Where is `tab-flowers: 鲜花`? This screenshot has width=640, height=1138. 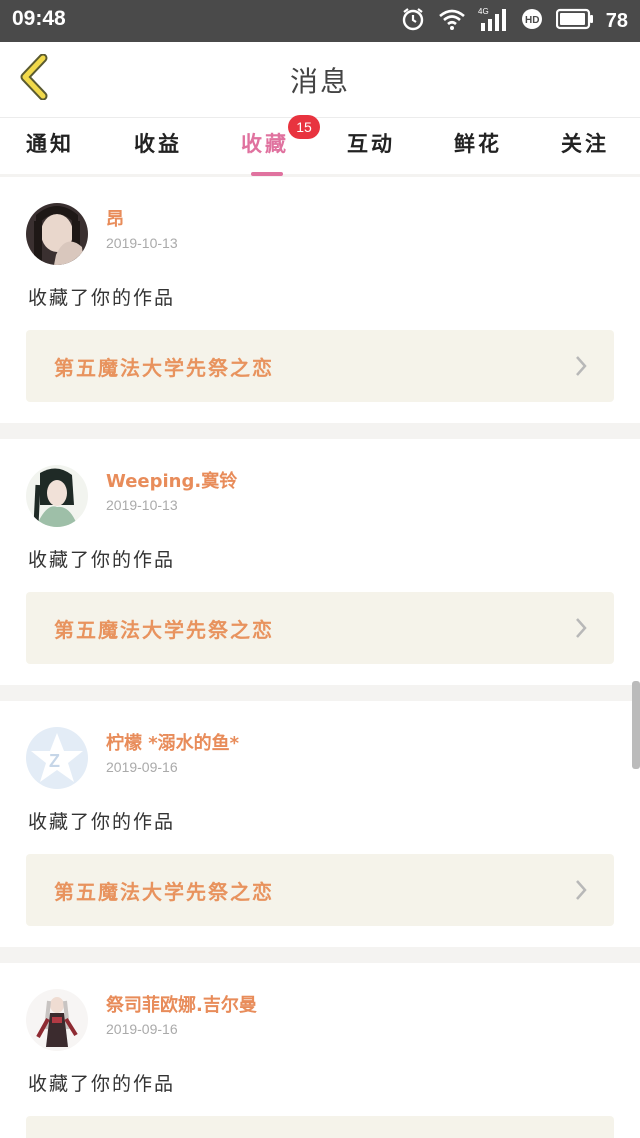 tab-flowers: 鲜花 is located at coordinates (478, 143).